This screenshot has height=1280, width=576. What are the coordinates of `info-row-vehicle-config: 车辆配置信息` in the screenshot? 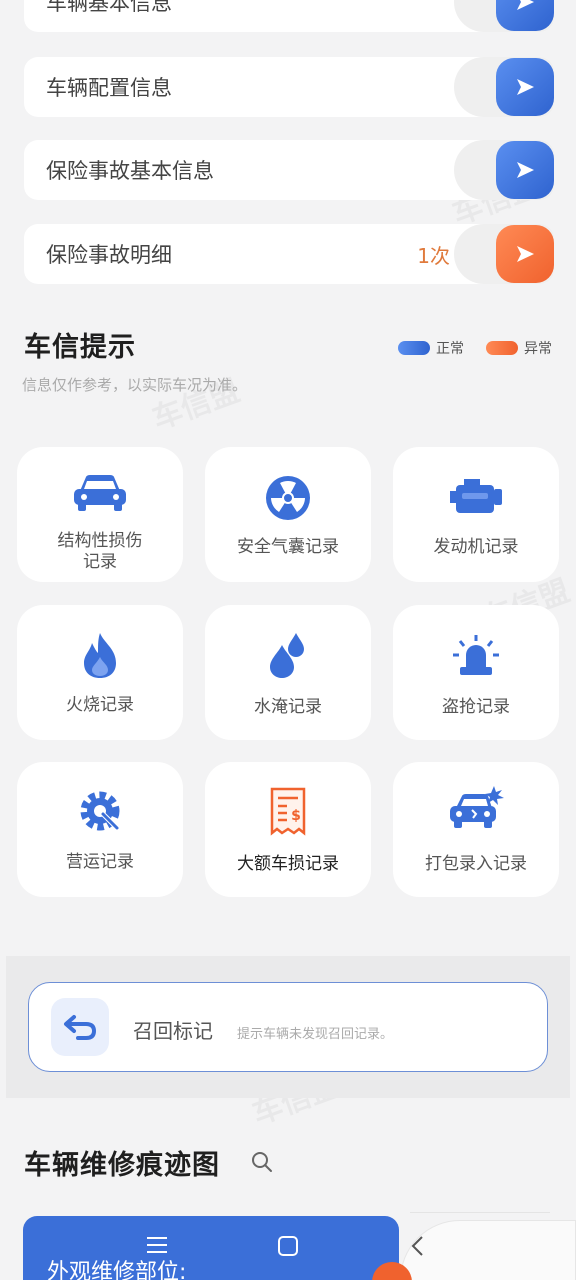 It's located at (289, 87).